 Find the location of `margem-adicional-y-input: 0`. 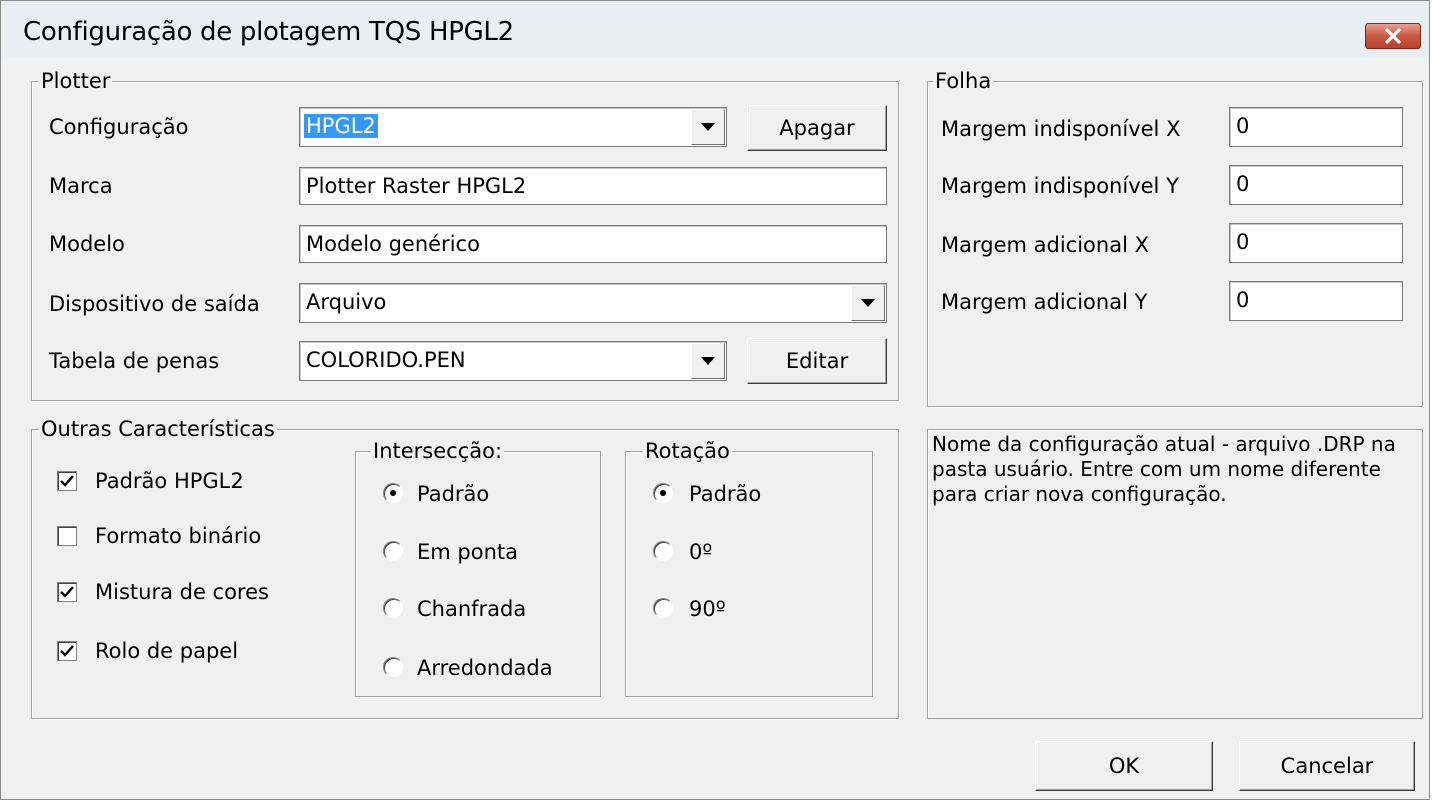

margem-adicional-y-input: 0 is located at coordinates (1316, 301).